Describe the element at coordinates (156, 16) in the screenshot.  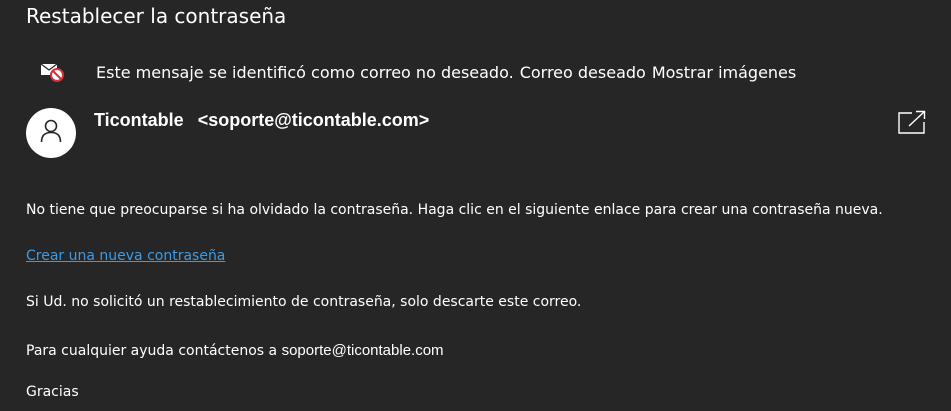
I see `message-subject: Restablecer la contraseña` at that location.